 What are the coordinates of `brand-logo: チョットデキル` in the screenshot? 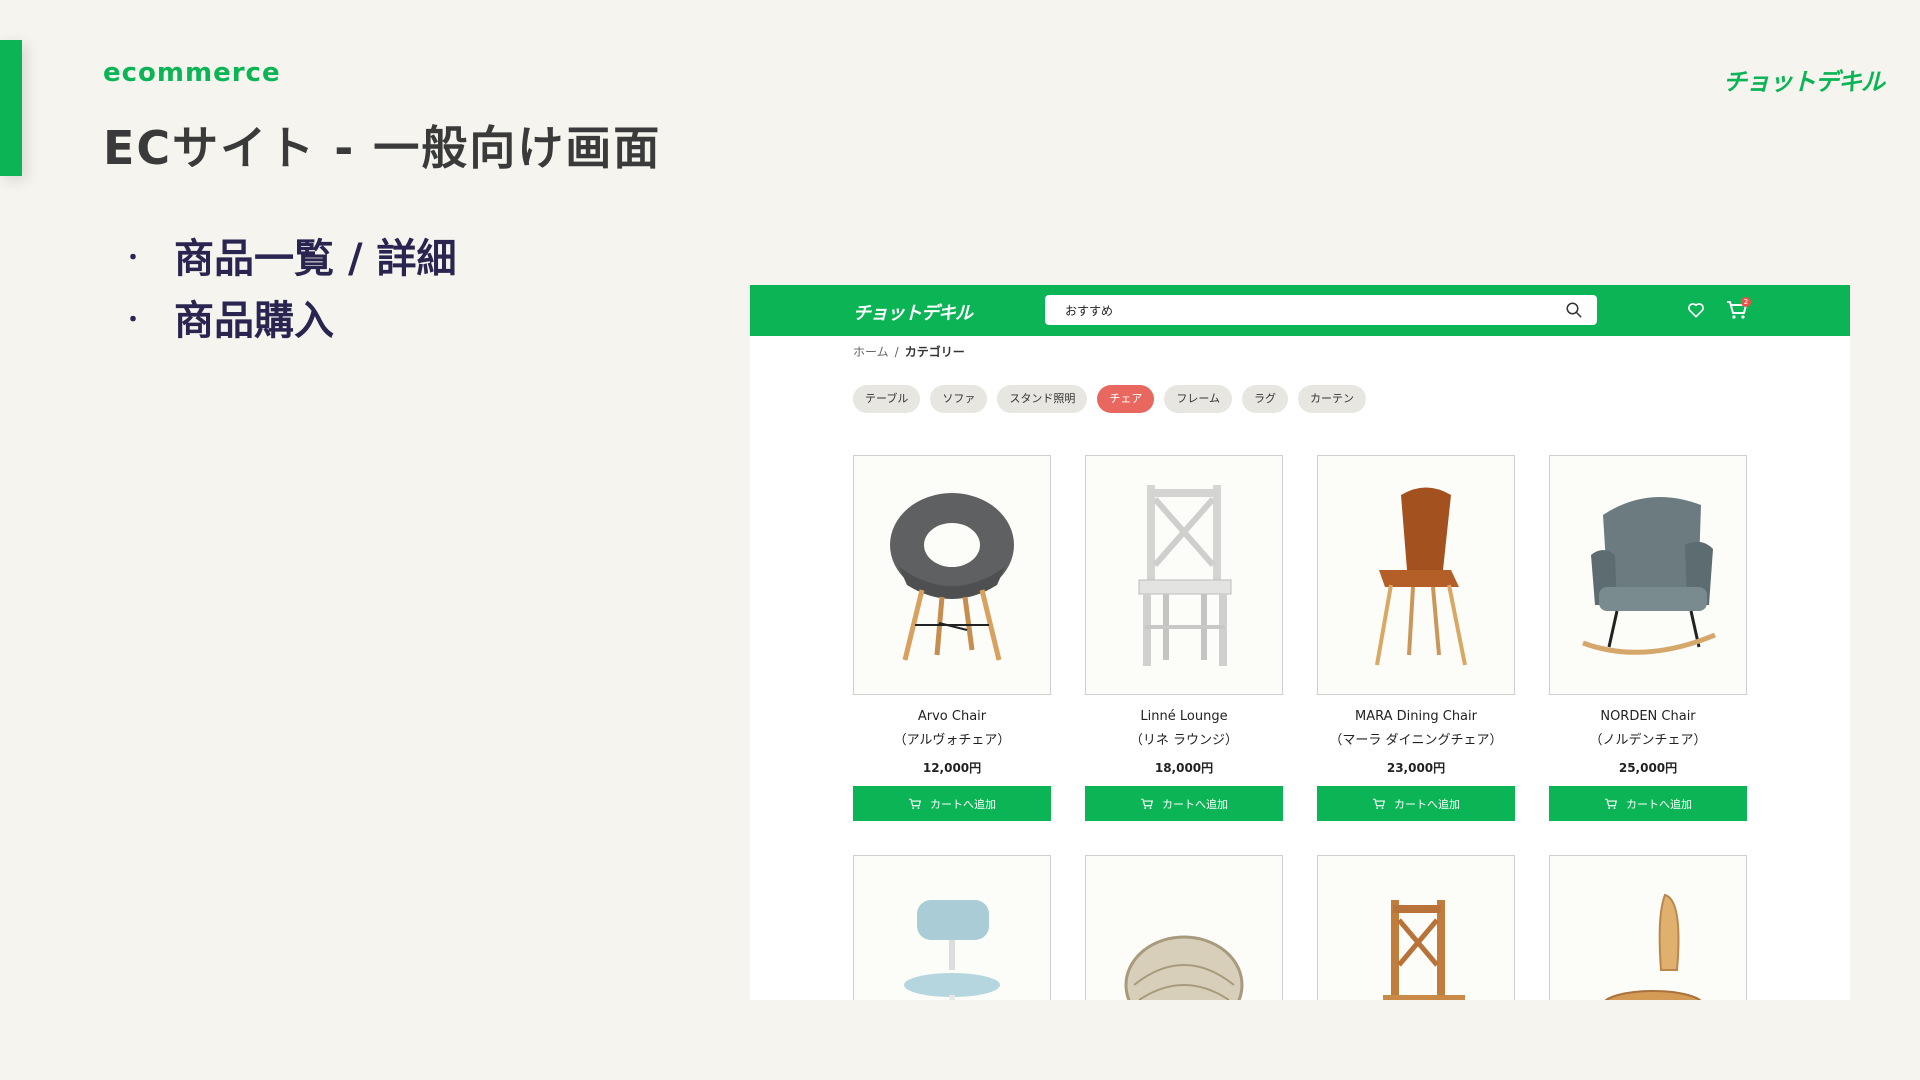 It's located at (1804, 82).